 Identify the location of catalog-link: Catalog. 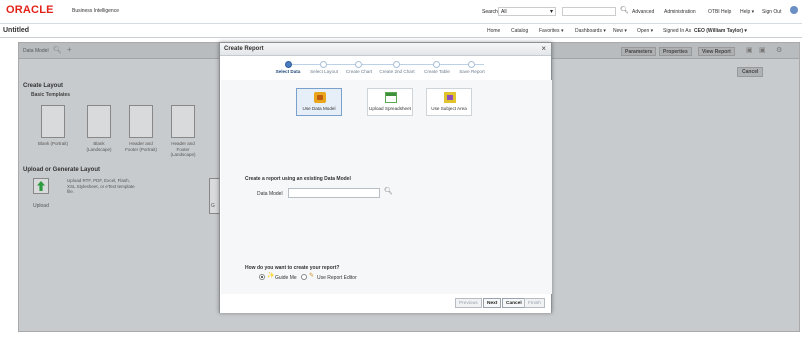
(519, 31).